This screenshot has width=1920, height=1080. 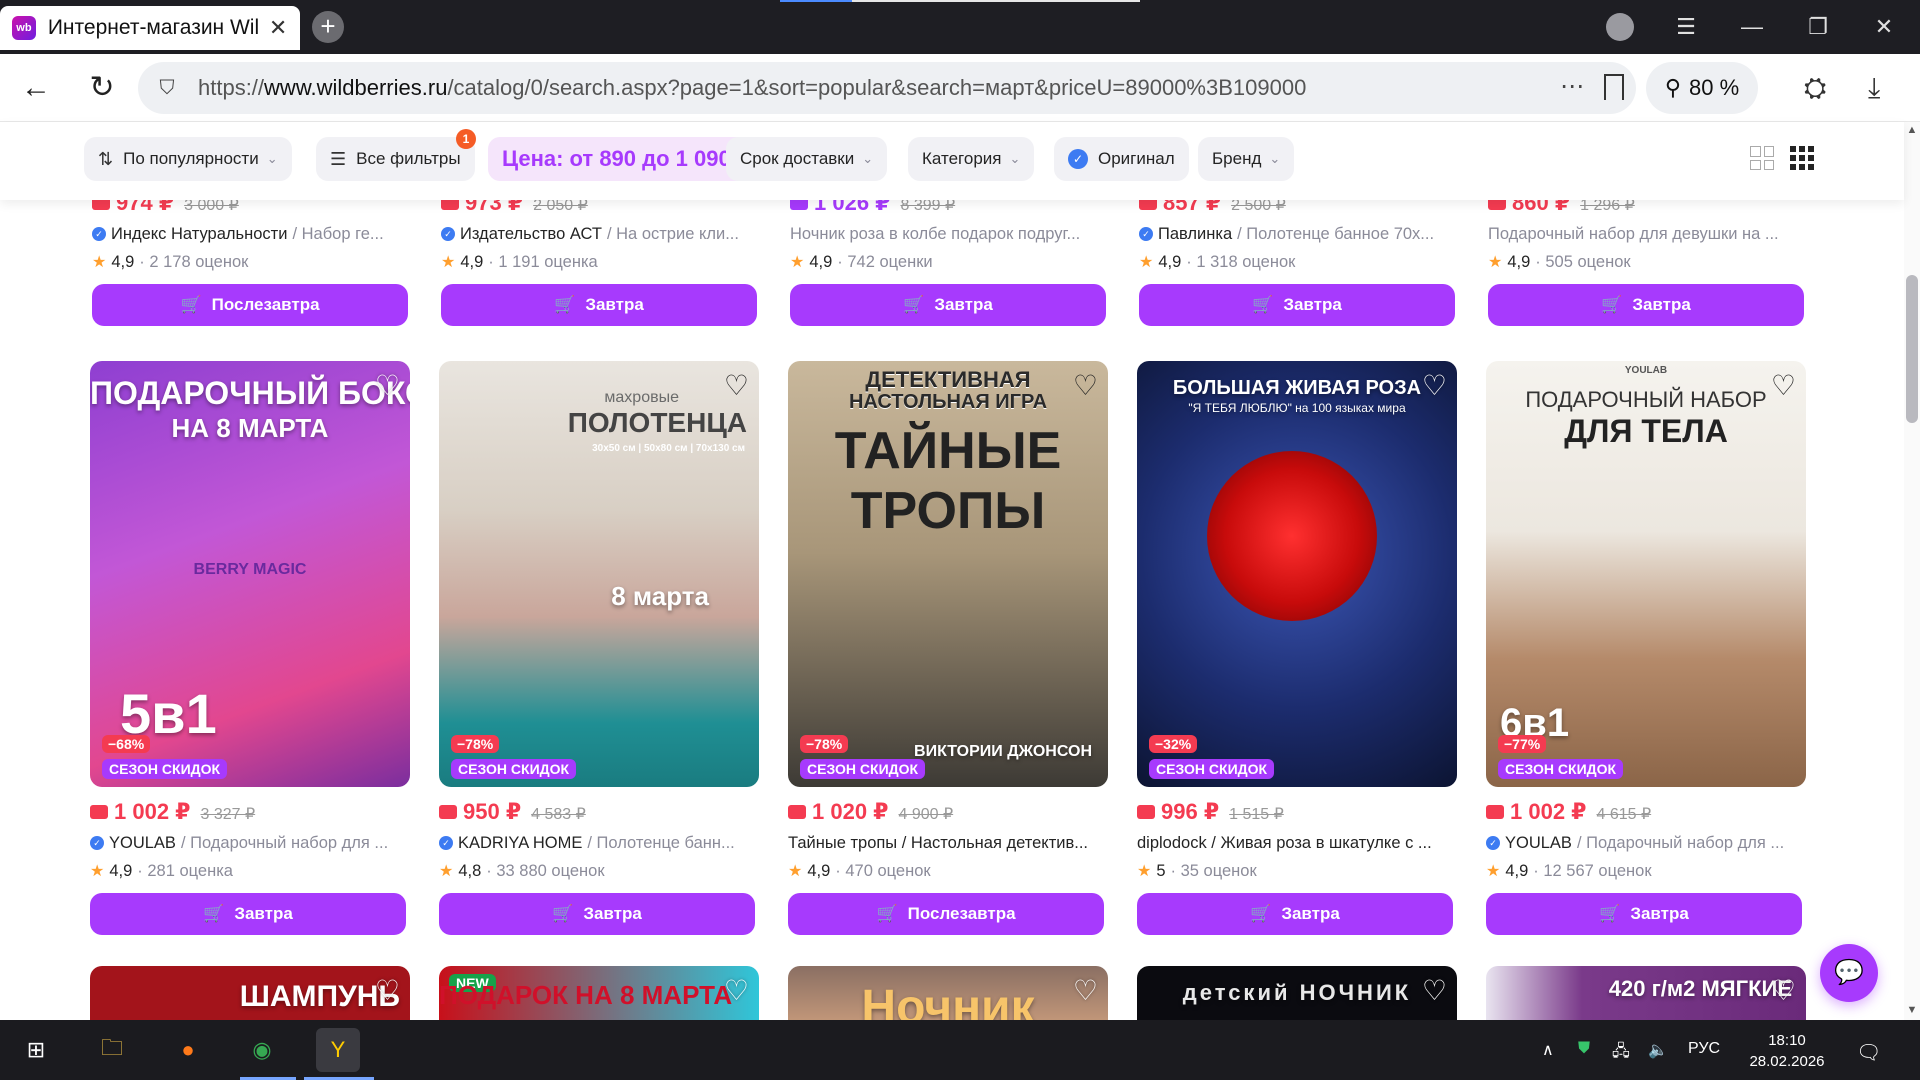 What do you see at coordinates (971, 159) in the screenshot?
I see `category-dropdown: Категория ⌄` at bounding box center [971, 159].